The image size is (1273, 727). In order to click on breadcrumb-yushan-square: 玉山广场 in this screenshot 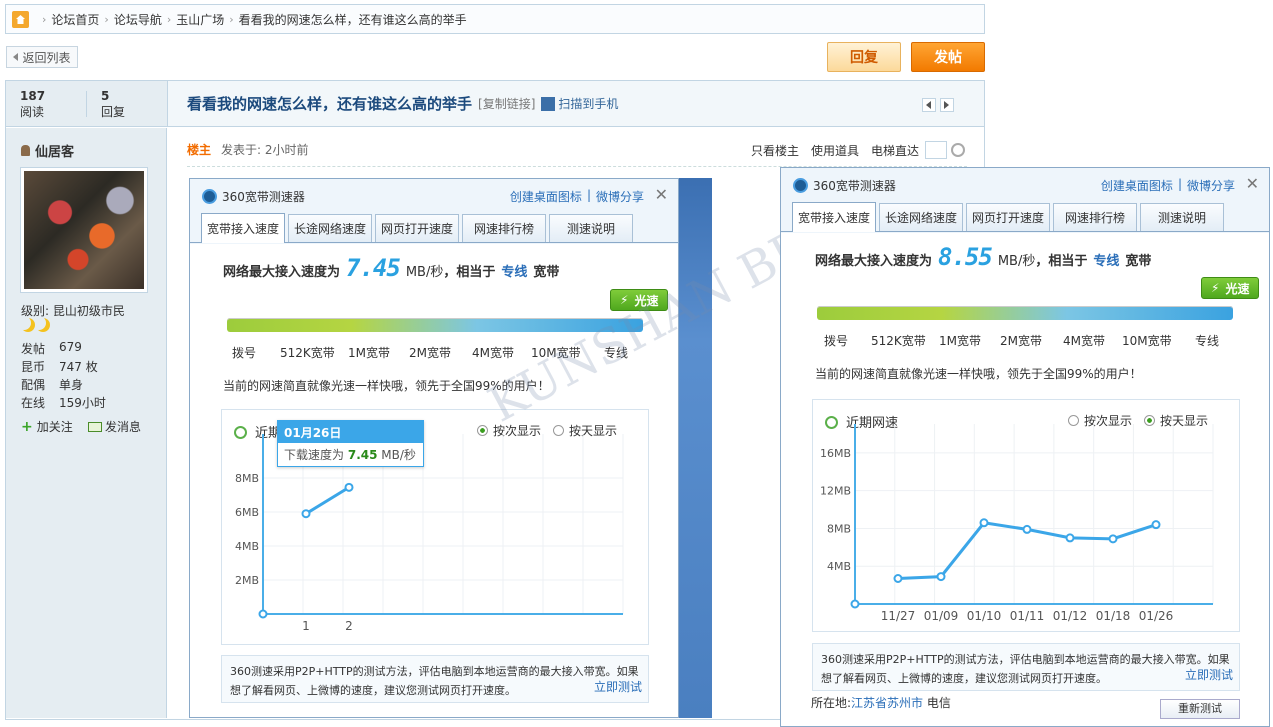, I will do `click(200, 19)`.